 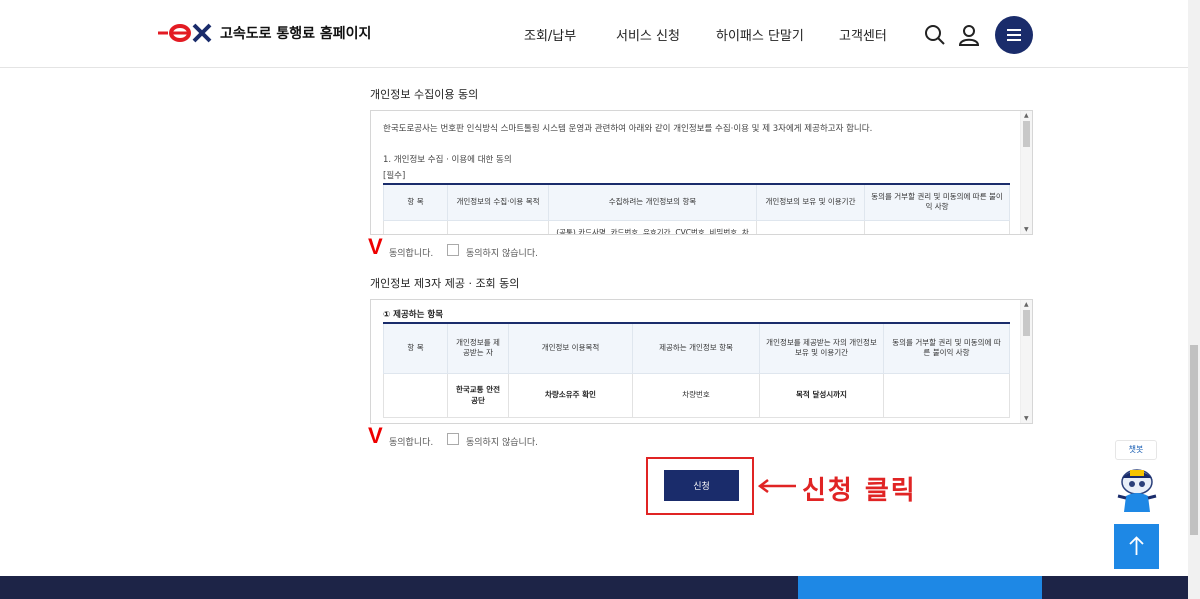 I want to click on user-icon, so click(x=969, y=35).